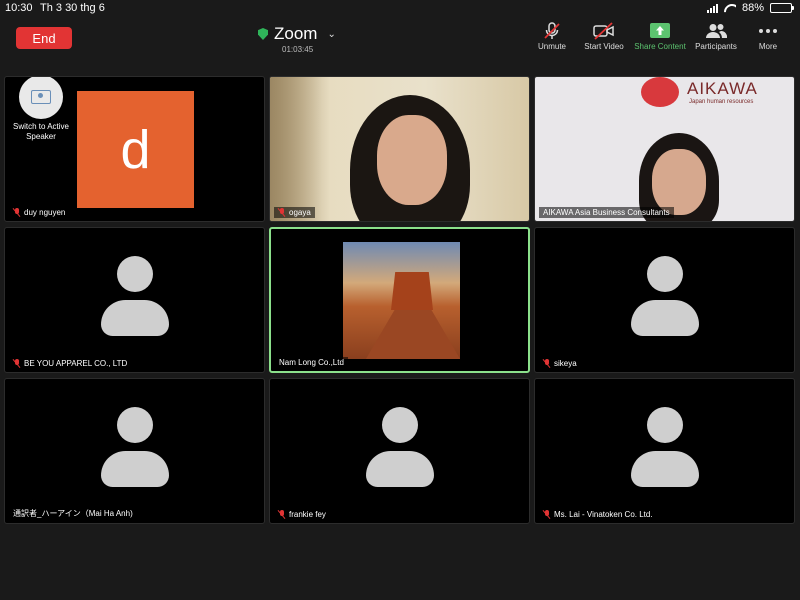 The image size is (800, 600). What do you see at coordinates (604, 31) in the screenshot?
I see `video-off-icon` at bounding box center [604, 31].